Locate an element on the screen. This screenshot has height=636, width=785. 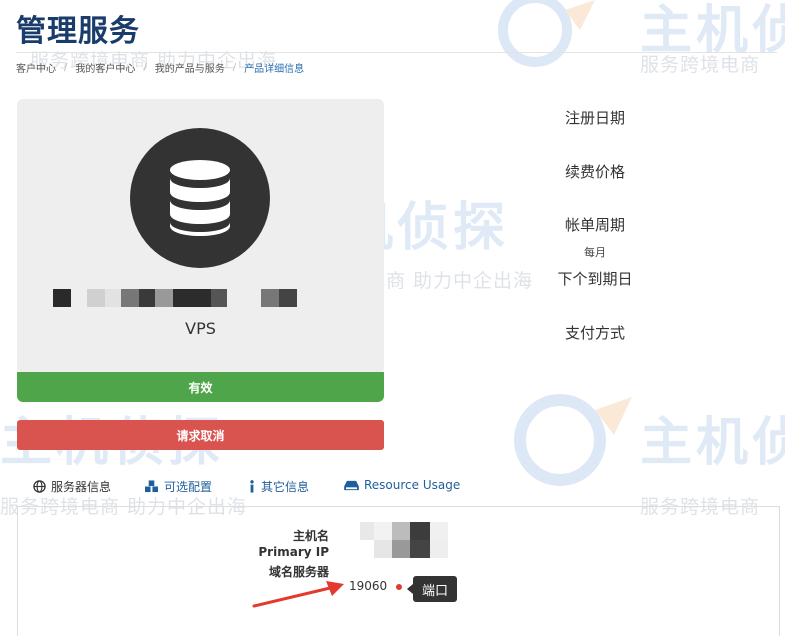
renewal-price-label: 续费价格 is located at coordinates (594, 172).